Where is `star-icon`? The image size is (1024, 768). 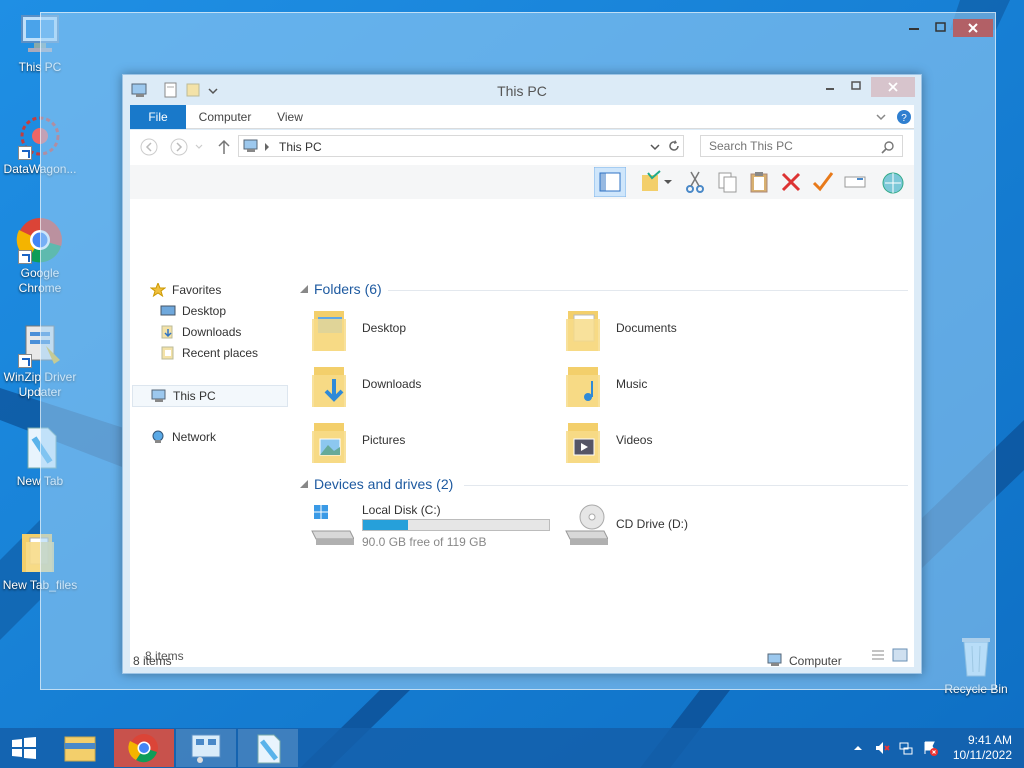
star-icon is located at coordinates (158, 290).